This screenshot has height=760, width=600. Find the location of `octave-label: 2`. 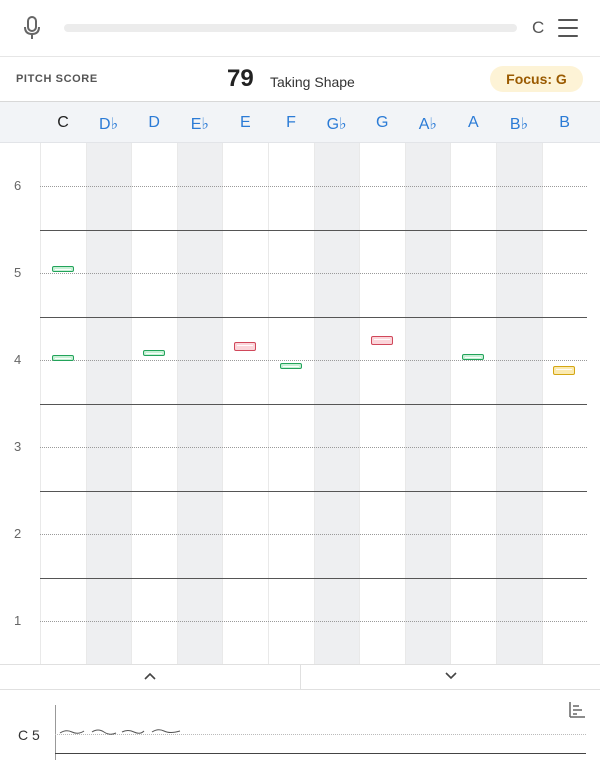

octave-label: 2 is located at coordinates (18, 533).